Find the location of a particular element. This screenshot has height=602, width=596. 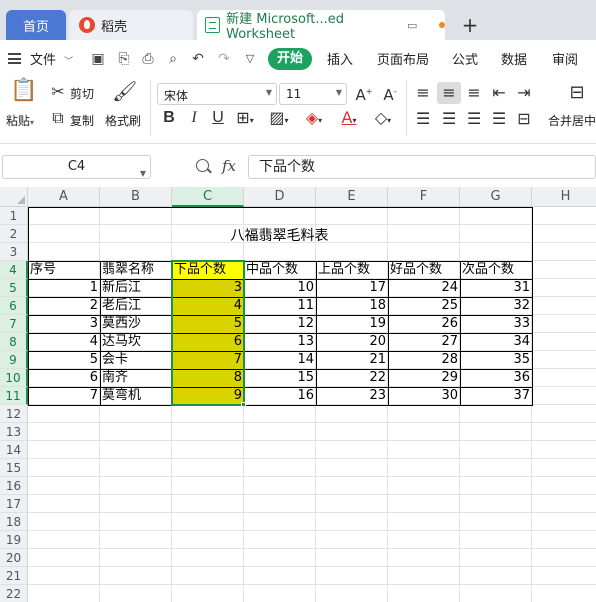

fill-color-icon: ◈▾ is located at coordinates (314, 119).